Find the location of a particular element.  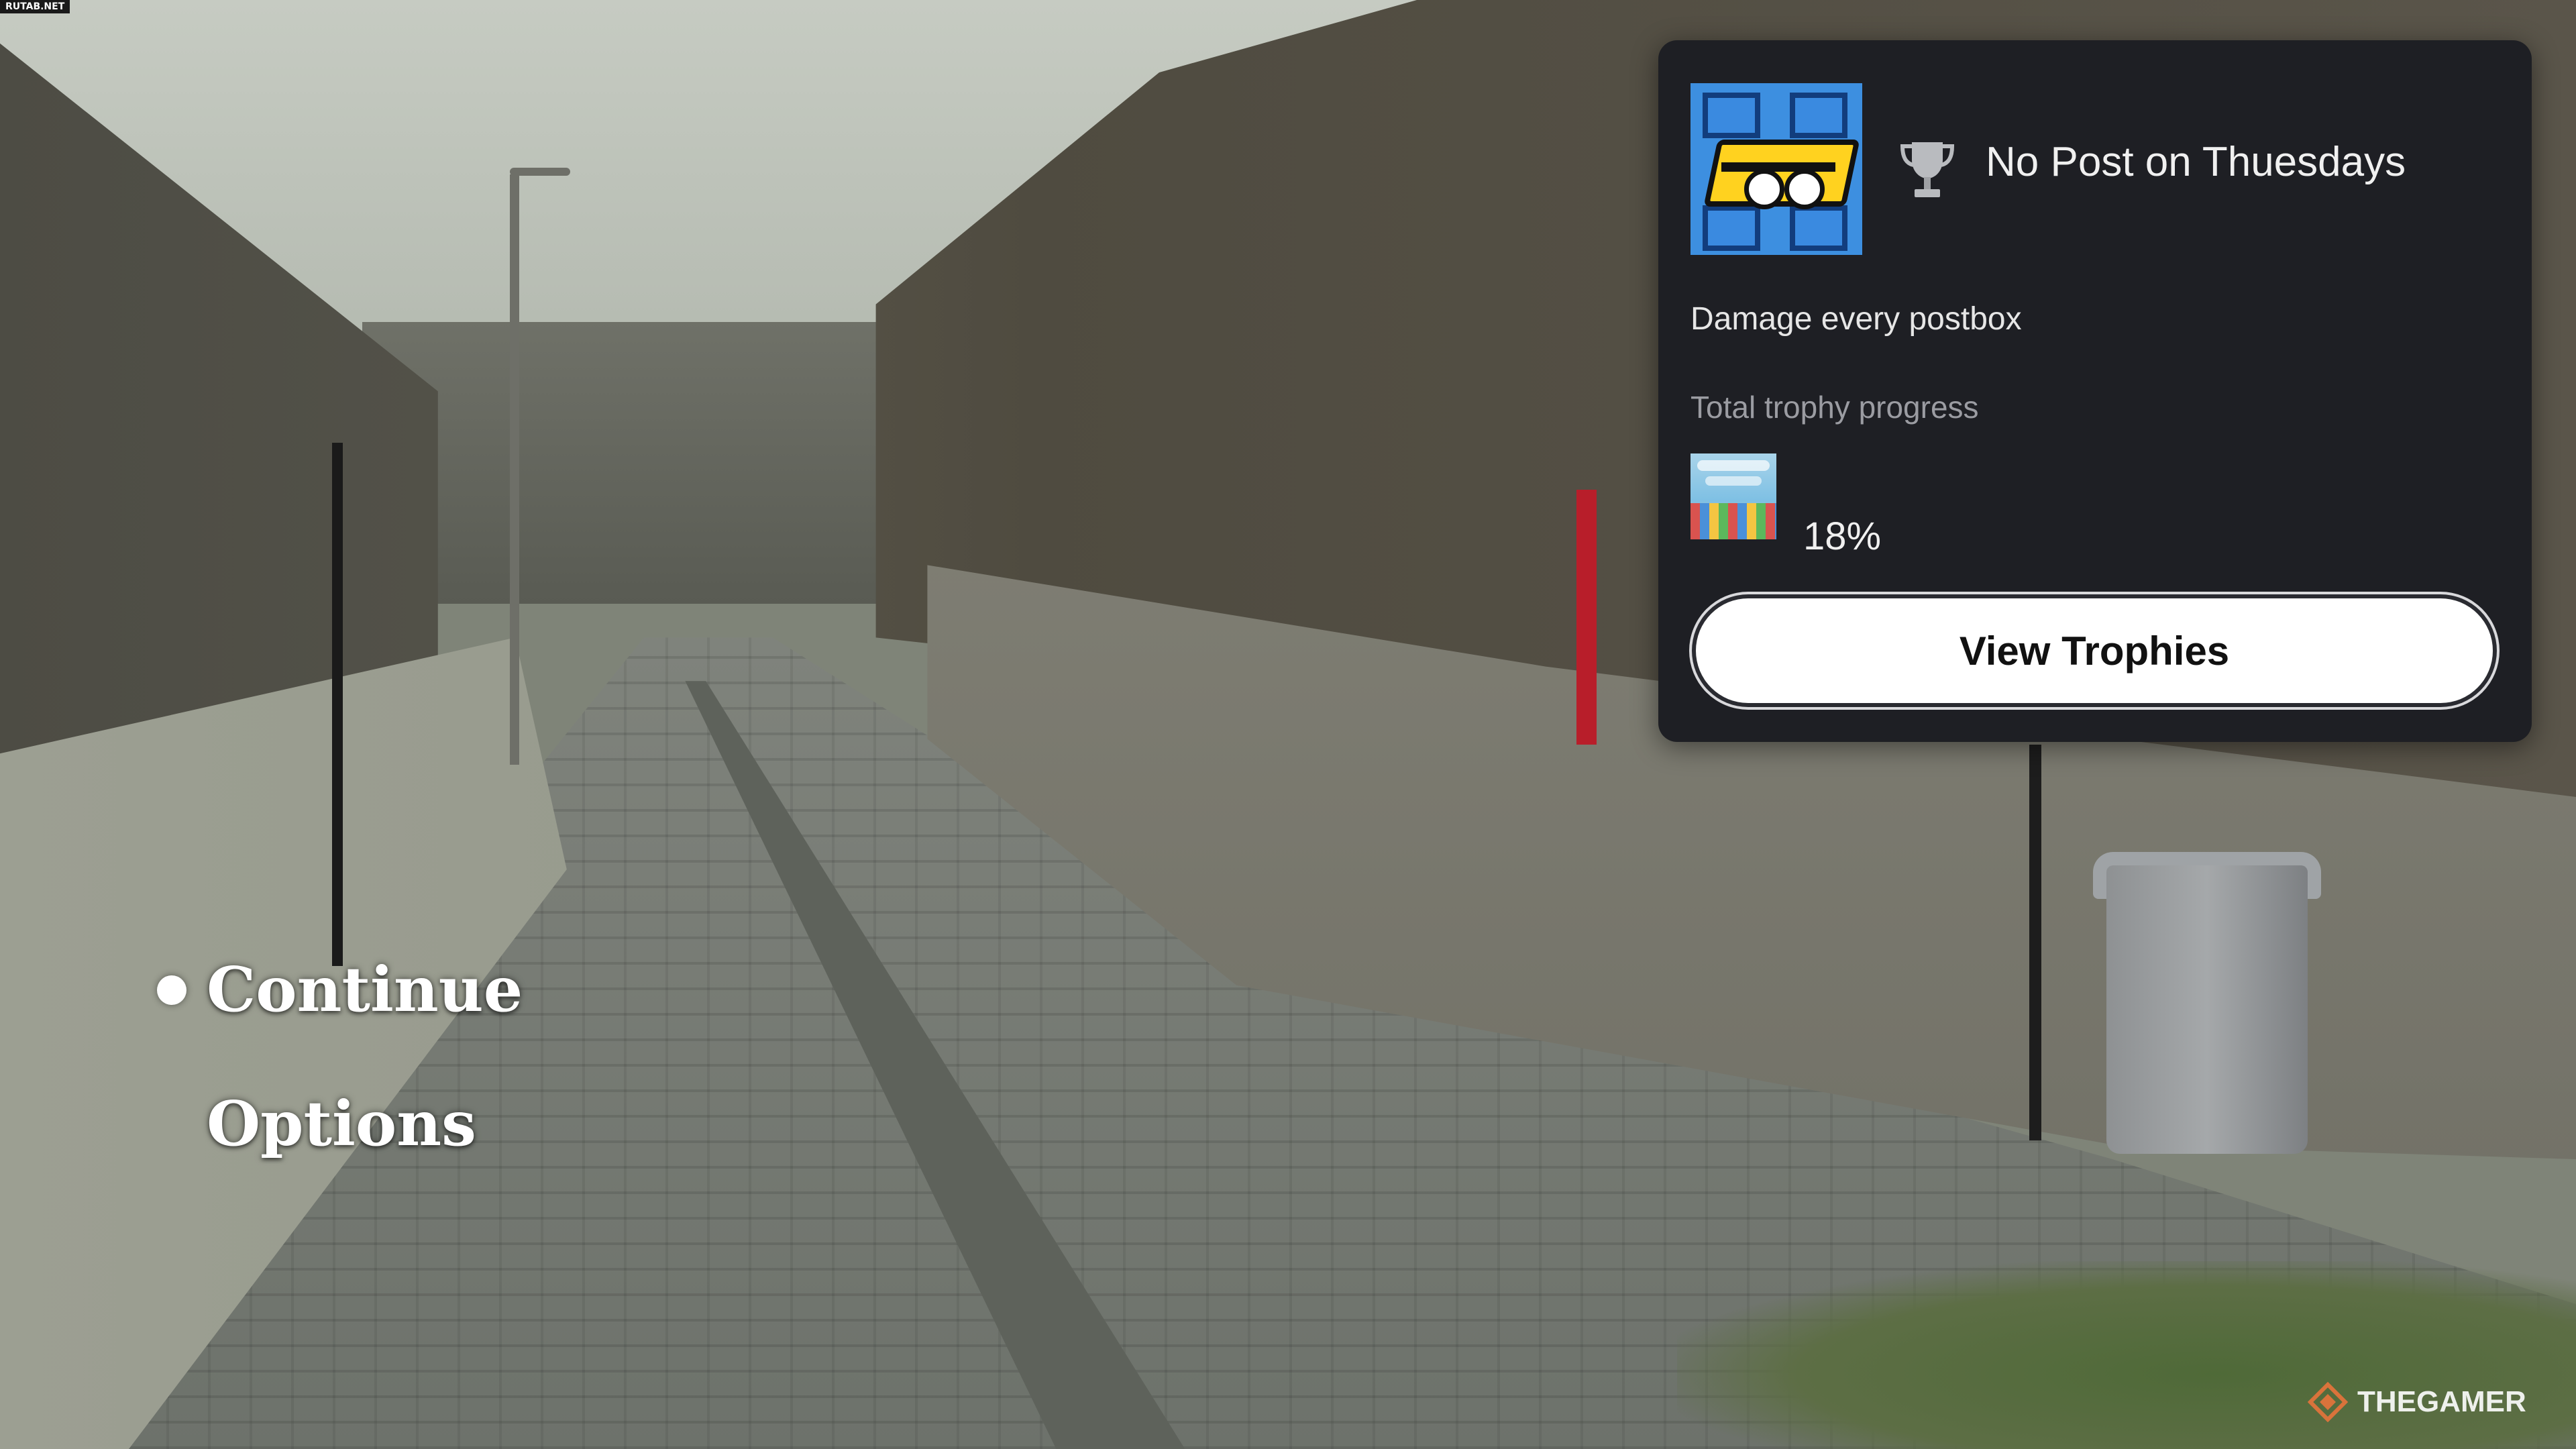

watermark-bottom-right: THEGAMER is located at coordinates (2417, 1402).